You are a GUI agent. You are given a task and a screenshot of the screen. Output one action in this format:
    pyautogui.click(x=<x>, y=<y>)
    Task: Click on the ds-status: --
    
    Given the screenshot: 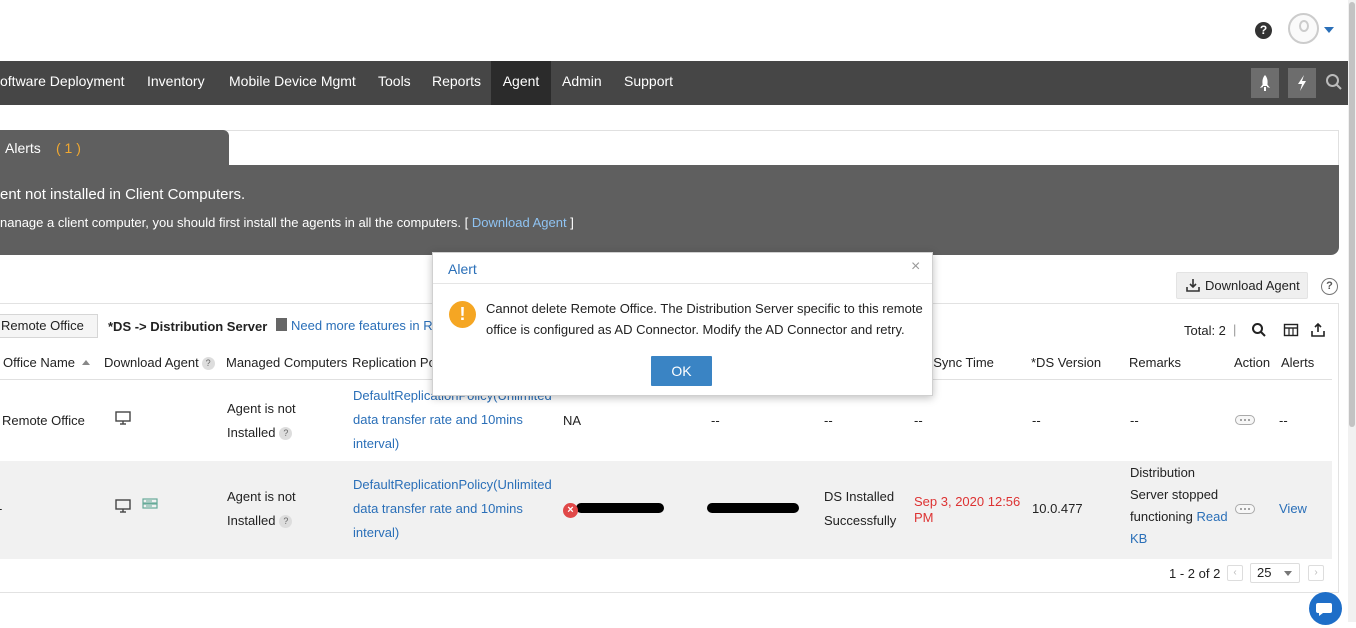 What is the action you would take?
    pyautogui.click(x=828, y=420)
    